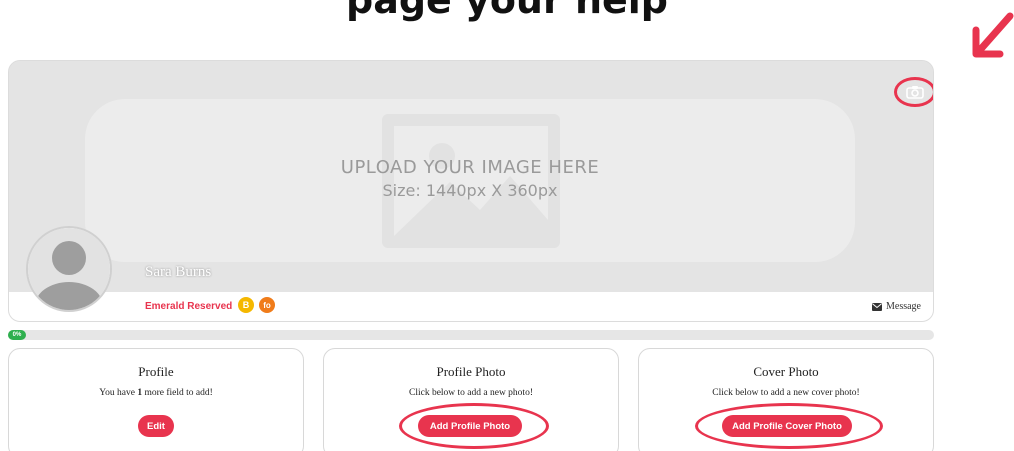  I want to click on profile-info-bar: Emerald Reserved B fo Message, so click(471, 306).